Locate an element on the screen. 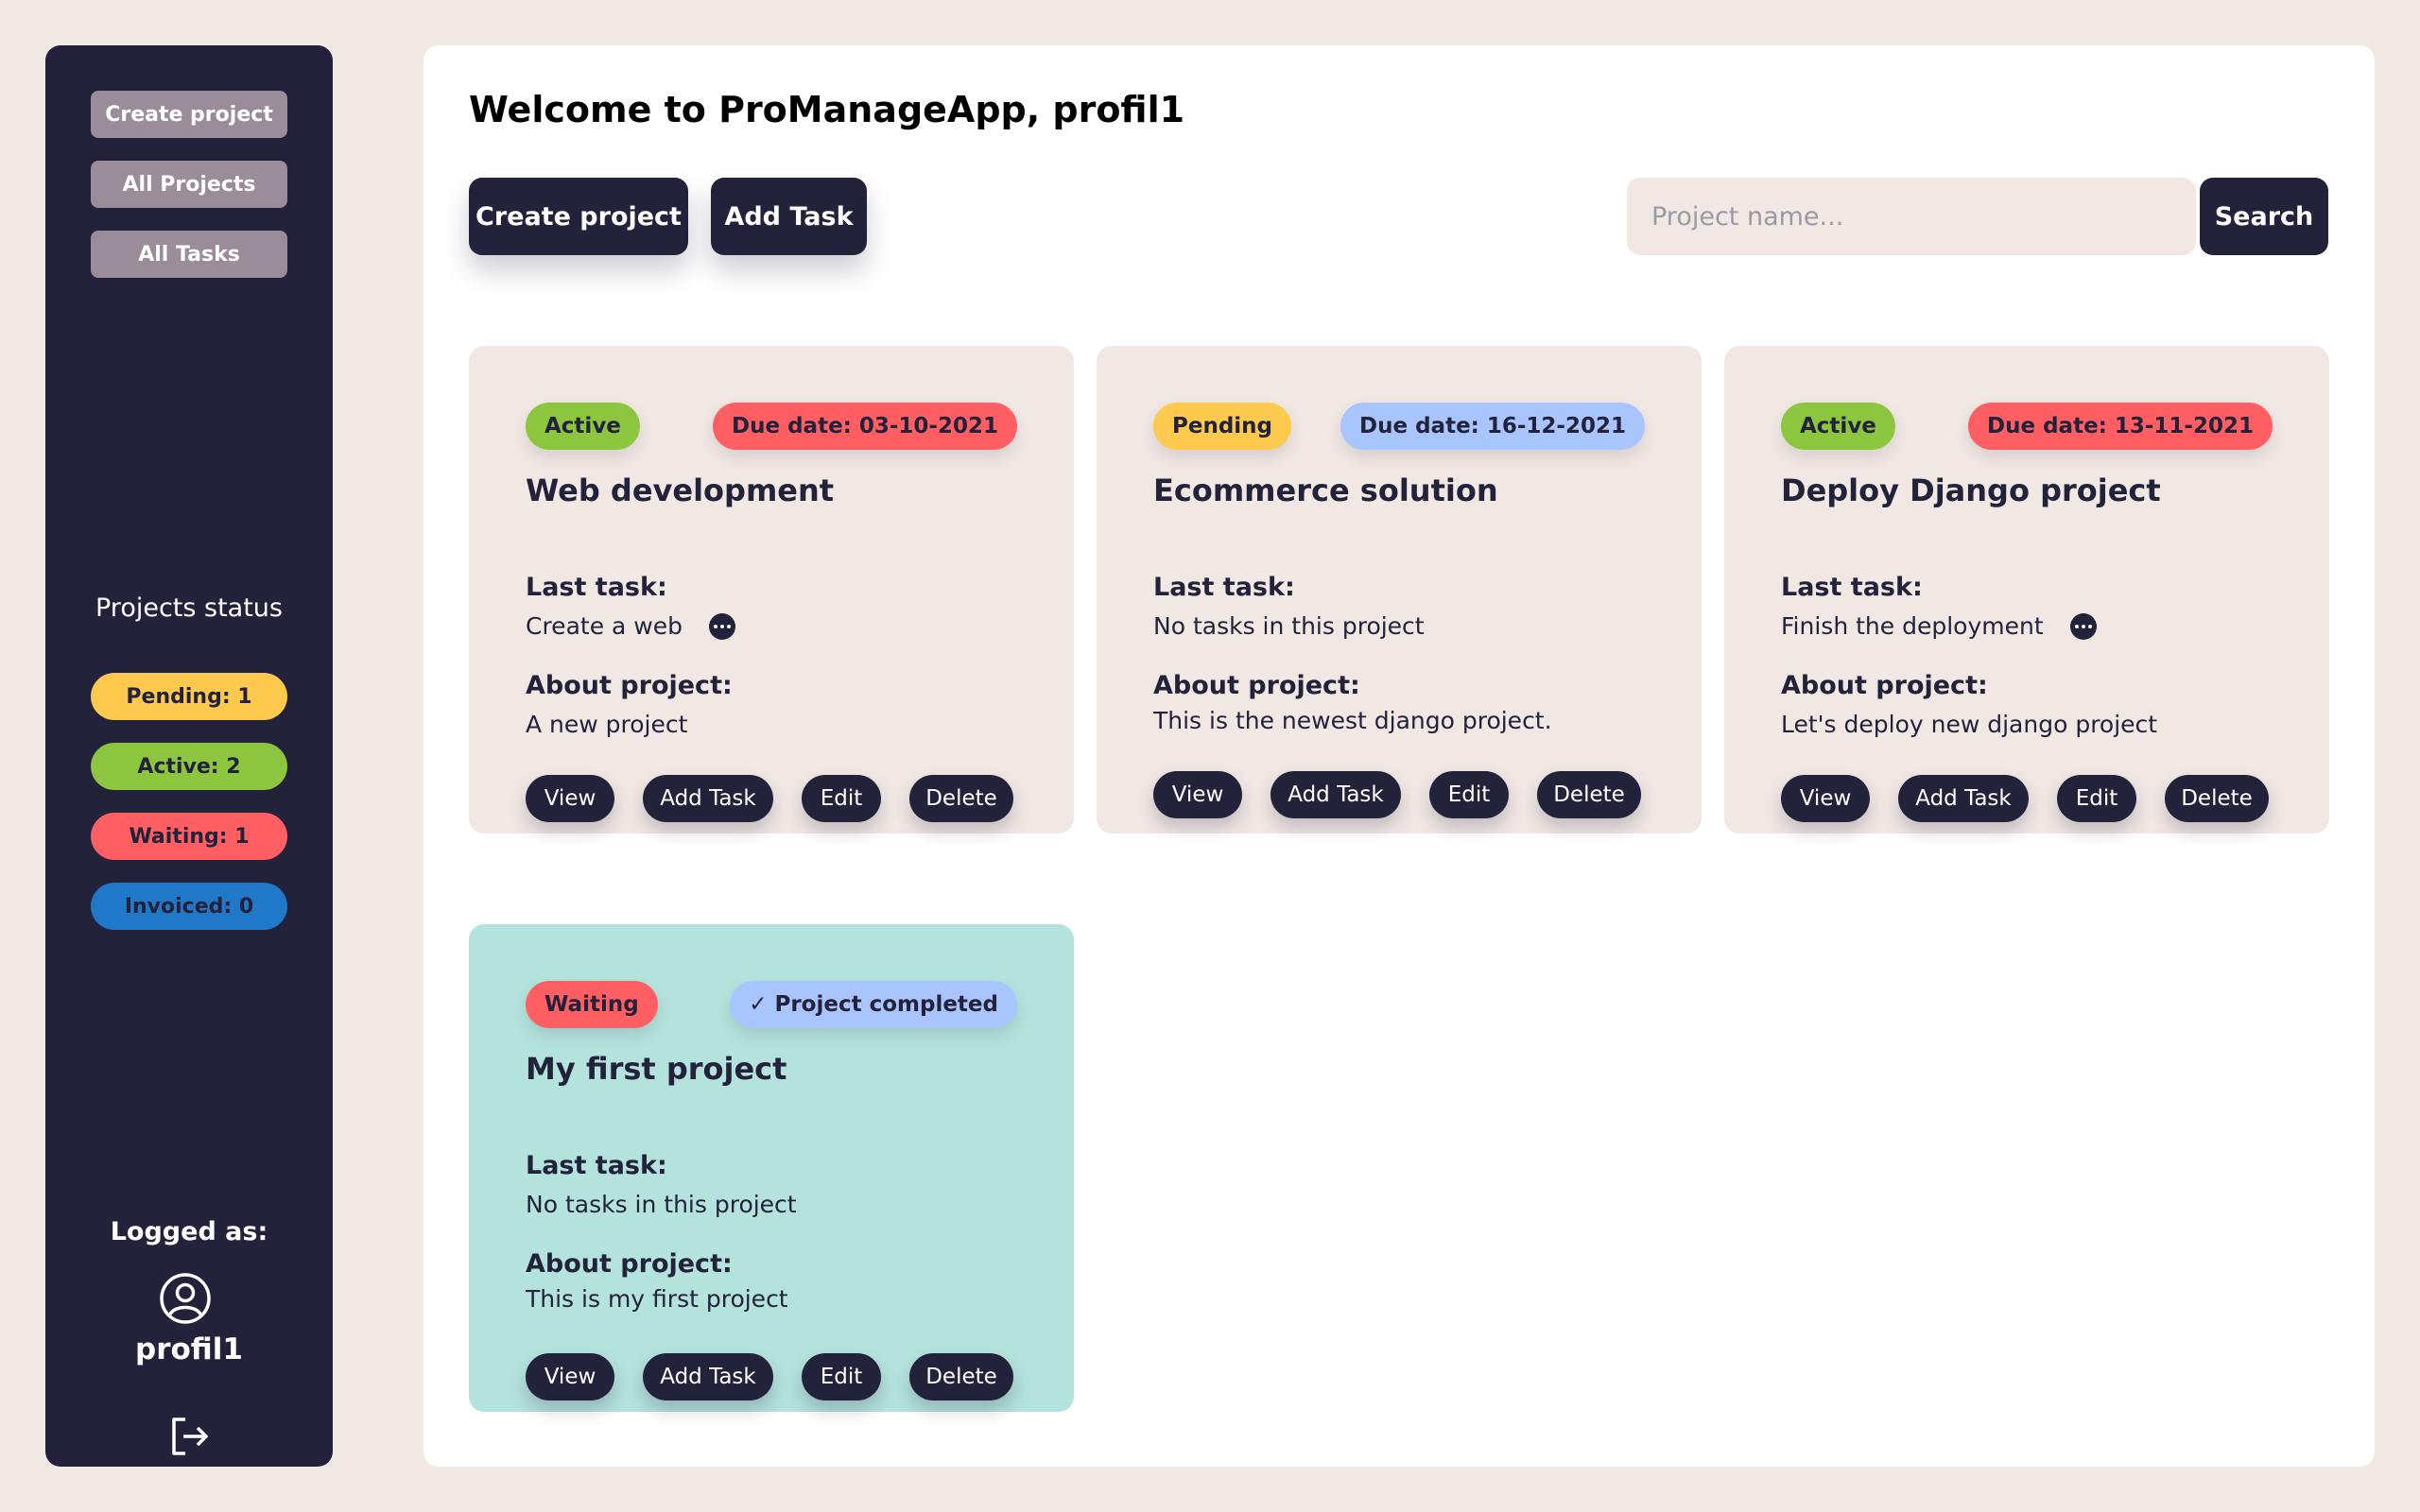 This screenshot has width=2420, height=1512. due-date-badge: Due date: 13-11-2021 is located at coordinates (2120, 426).